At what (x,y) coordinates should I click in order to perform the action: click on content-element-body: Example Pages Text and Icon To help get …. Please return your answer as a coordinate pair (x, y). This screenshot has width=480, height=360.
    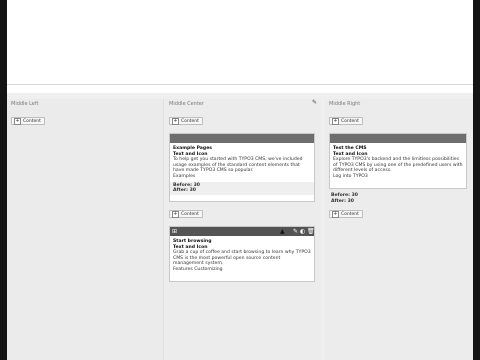
    Looking at the image, I should click on (242, 162).